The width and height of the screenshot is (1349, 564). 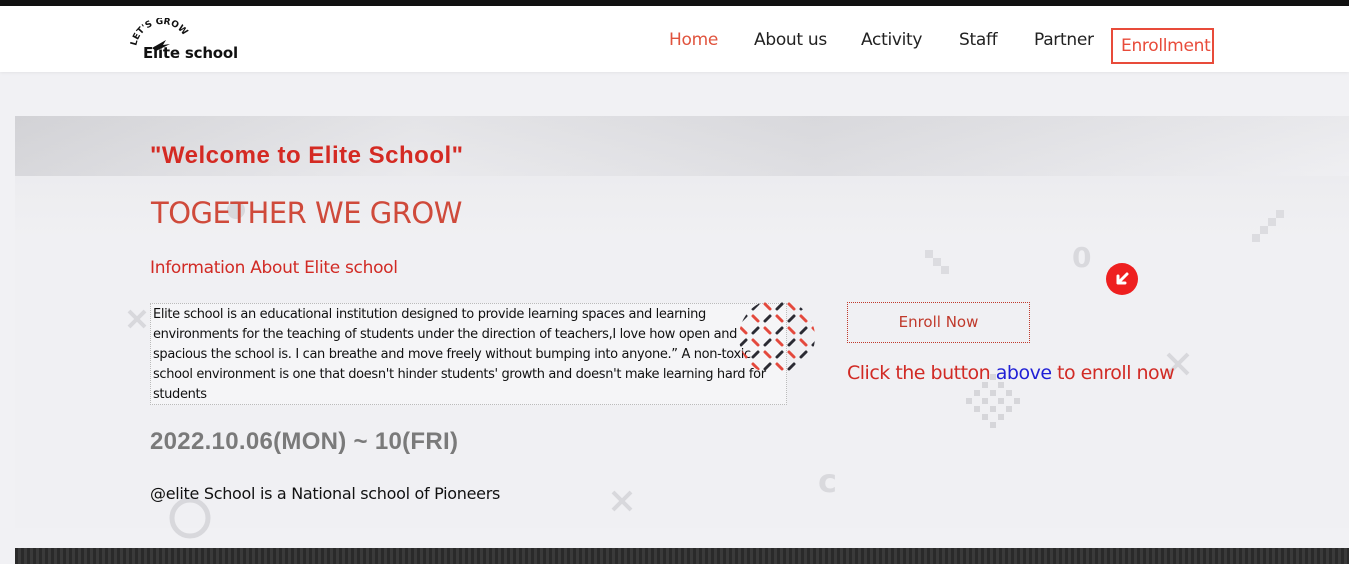 What do you see at coordinates (1113, 373) in the screenshot?
I see `enroll-instruction-suffix: to enroll now` at bounding box center [1113, 373].